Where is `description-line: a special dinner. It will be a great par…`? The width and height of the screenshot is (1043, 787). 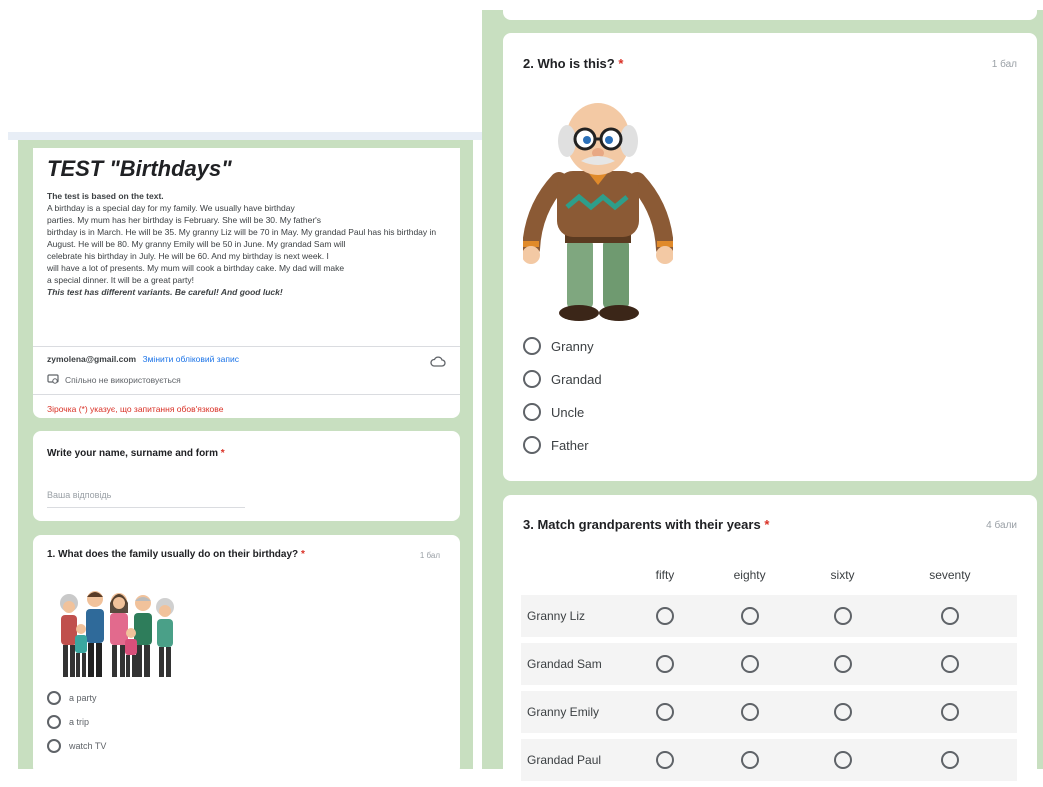
description-line: a special dinner. It will be a great par… is located at coordinates (120, 280).